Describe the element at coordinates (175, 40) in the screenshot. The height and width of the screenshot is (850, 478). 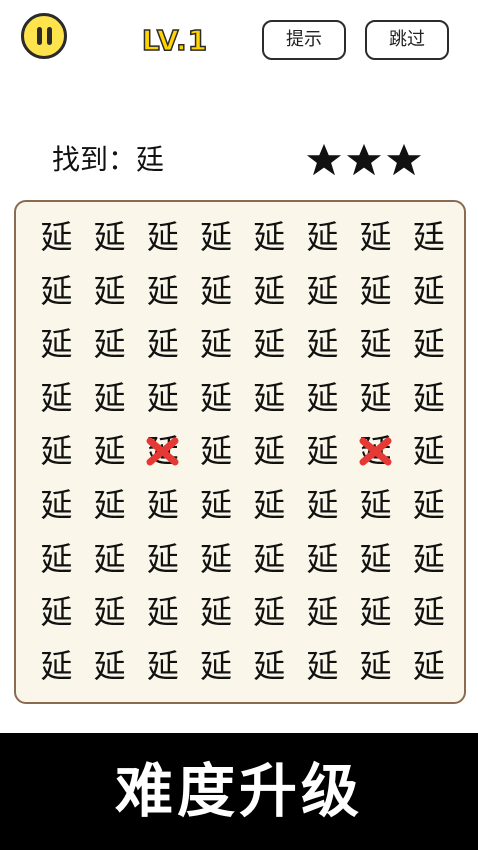
I see `level-label: LV.1` at that location.